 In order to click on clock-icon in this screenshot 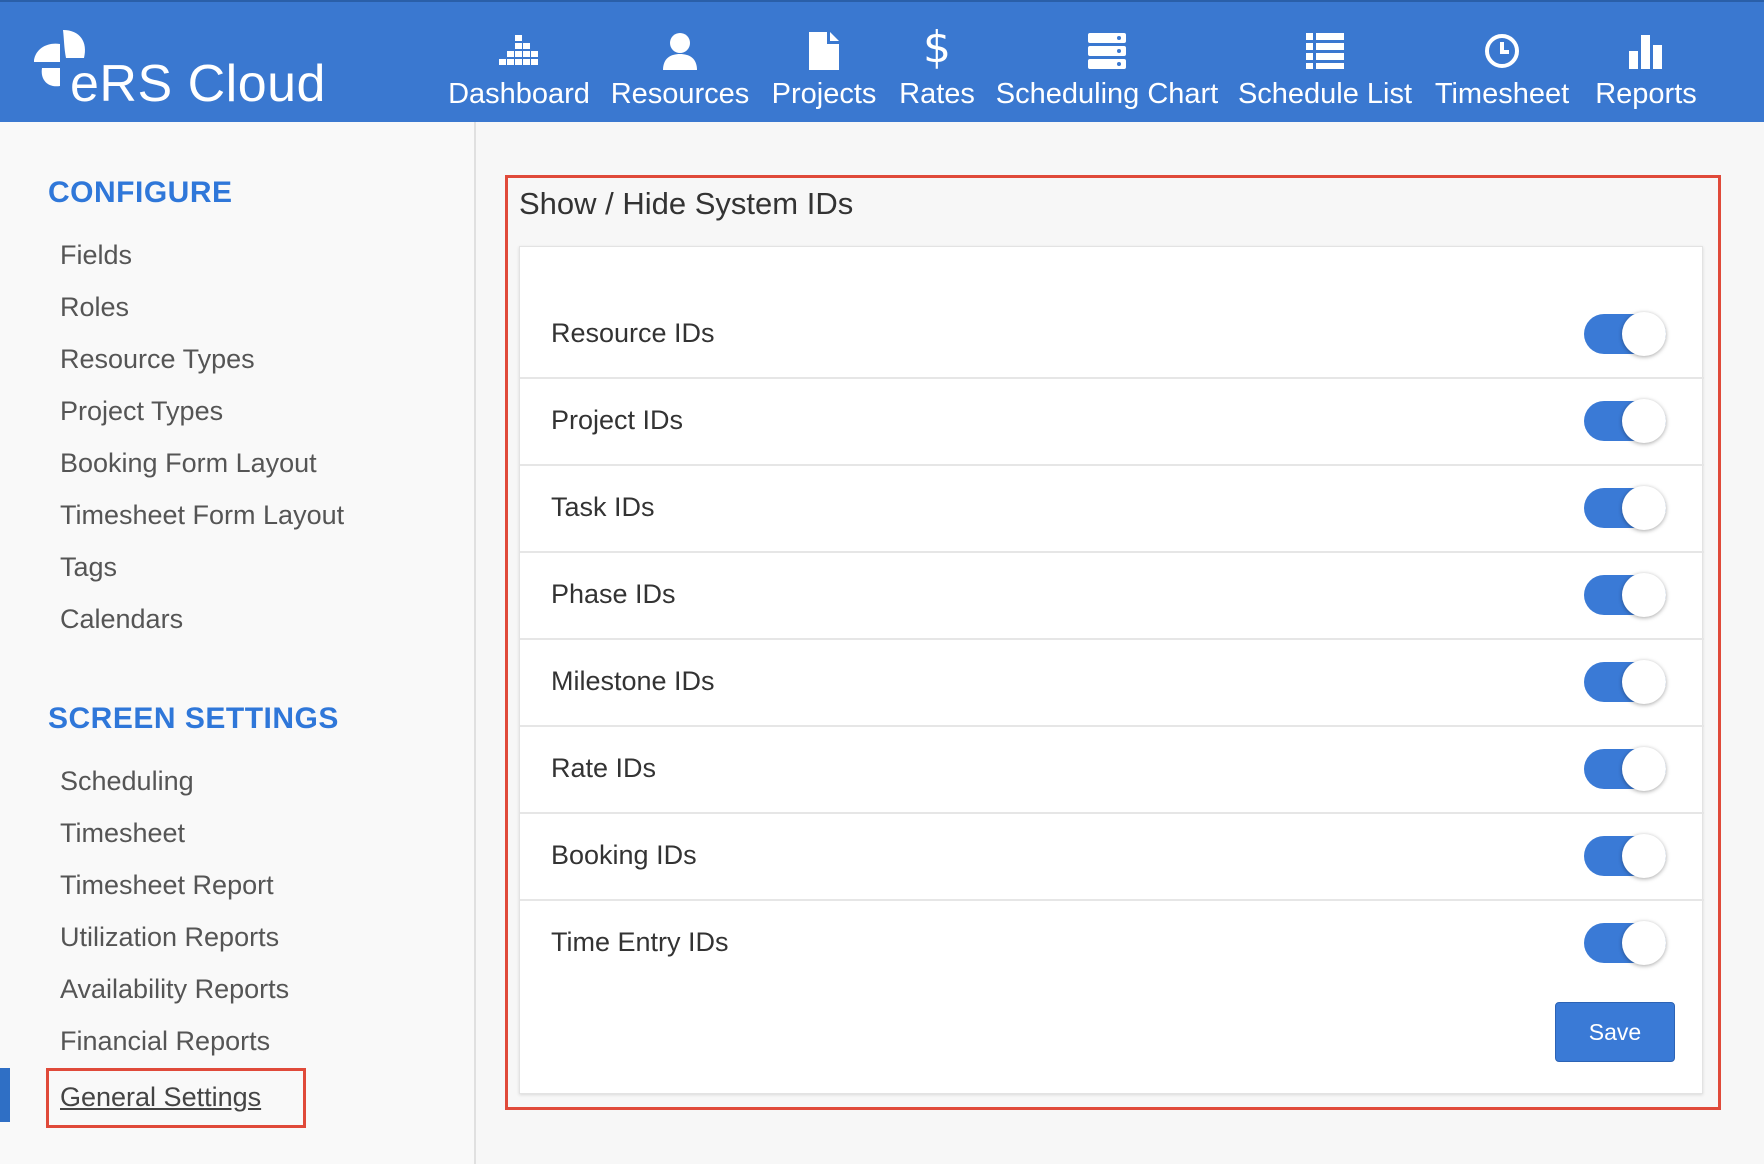, I will do `click(1502, 51)`.